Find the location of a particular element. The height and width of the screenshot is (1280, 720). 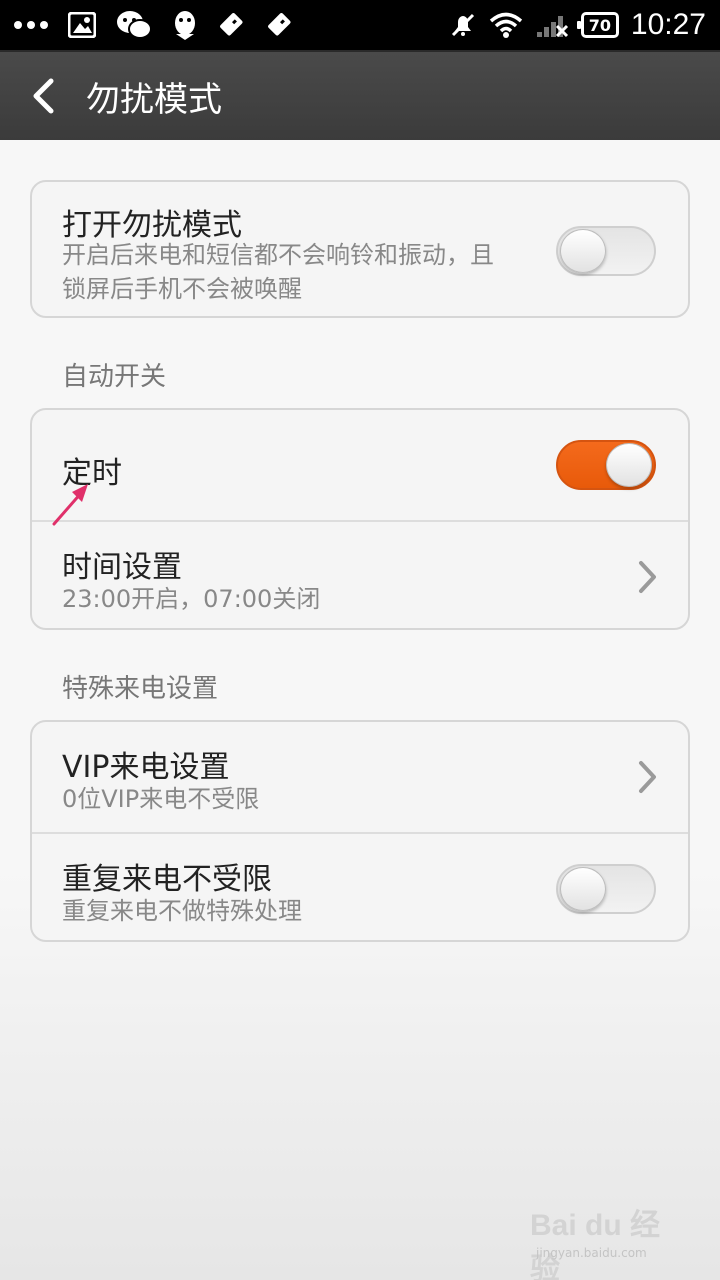

dnd-toggle-row: 打开勿扰模式 开启后来电和短信都不会响铃和振动，且 锁屏后手机不会被唤醒 is located at coordinates (360, 249).